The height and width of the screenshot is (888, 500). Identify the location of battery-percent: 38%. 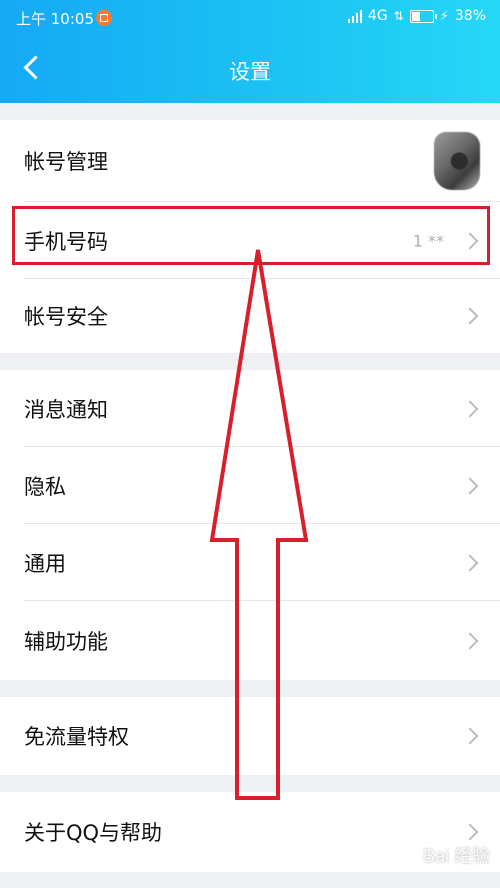
(470, 16).